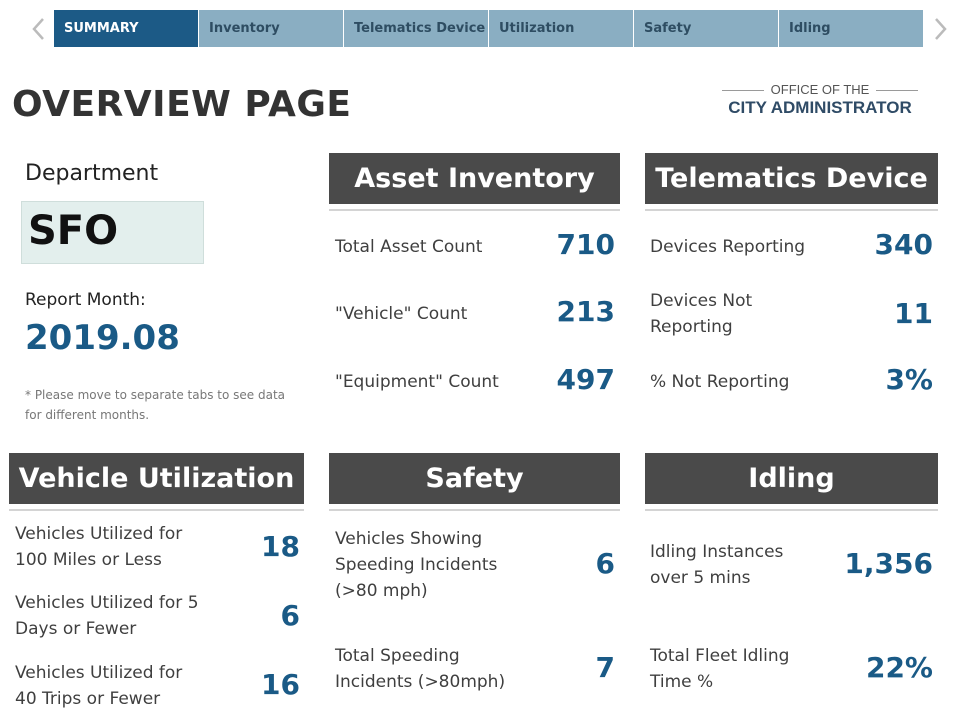 The width and height of the screenshot is (972, 717). Describe the element at coordinates (897, 90) in the screenshot. I see `logo-rule-right` at that location.